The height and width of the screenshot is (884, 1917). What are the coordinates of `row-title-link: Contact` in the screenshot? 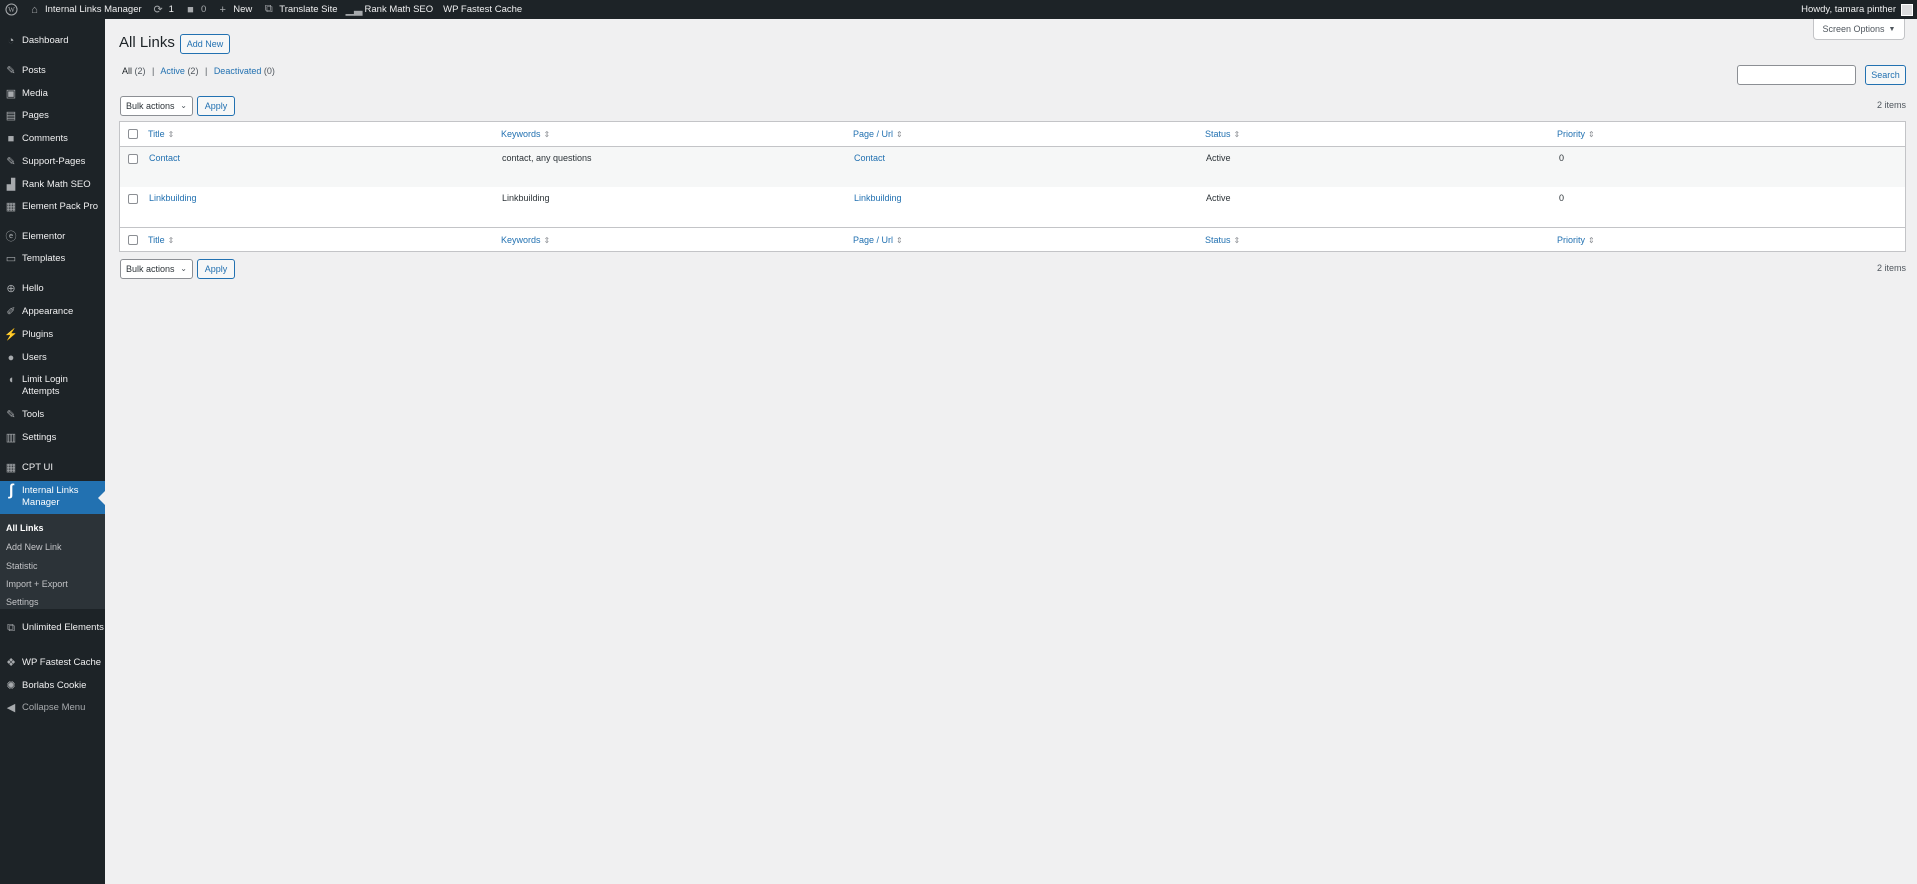 It's located at (164, 158).